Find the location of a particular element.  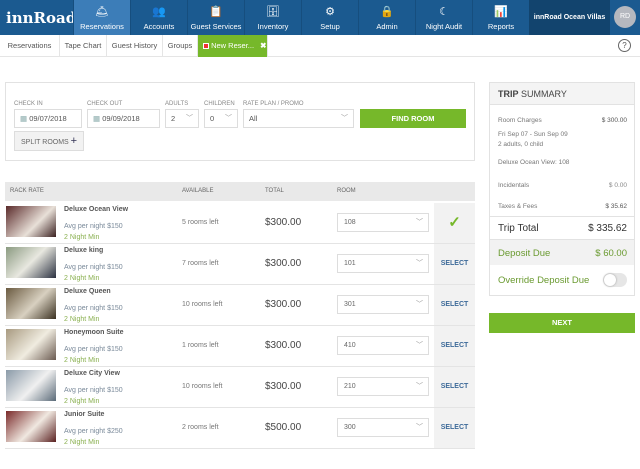

adults-select: 2 ﹀ is located at coordinates (182, 118).